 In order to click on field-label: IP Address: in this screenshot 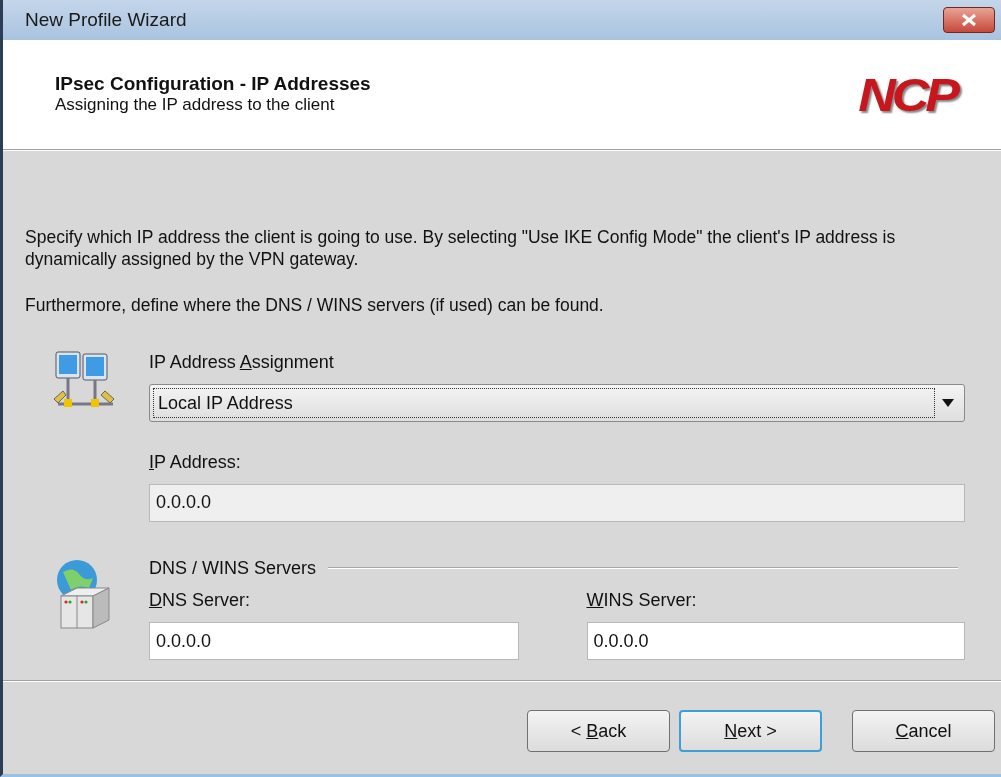, I will do `click(195, 462)`.